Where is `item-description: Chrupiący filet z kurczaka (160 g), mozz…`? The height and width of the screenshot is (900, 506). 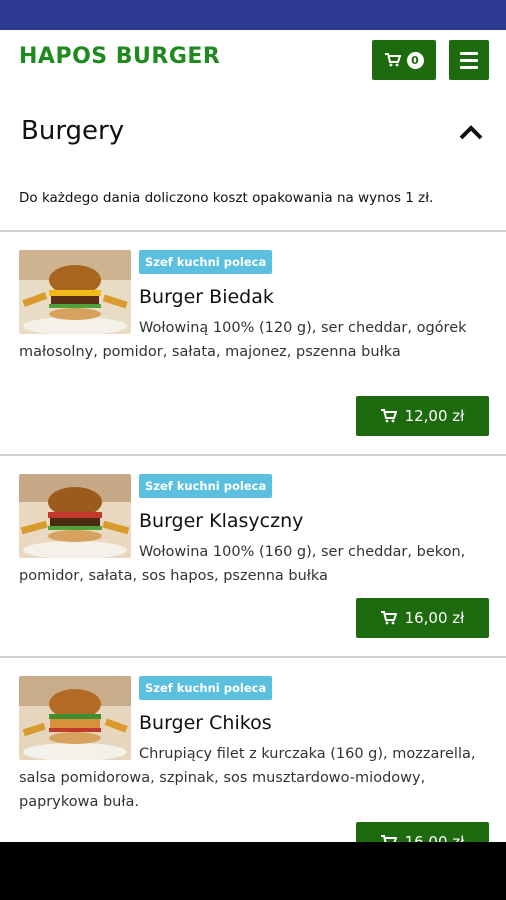 item-description: Chrupiący filet z kurczaka (160 g), mozz… is located at coordinates (247, 778).